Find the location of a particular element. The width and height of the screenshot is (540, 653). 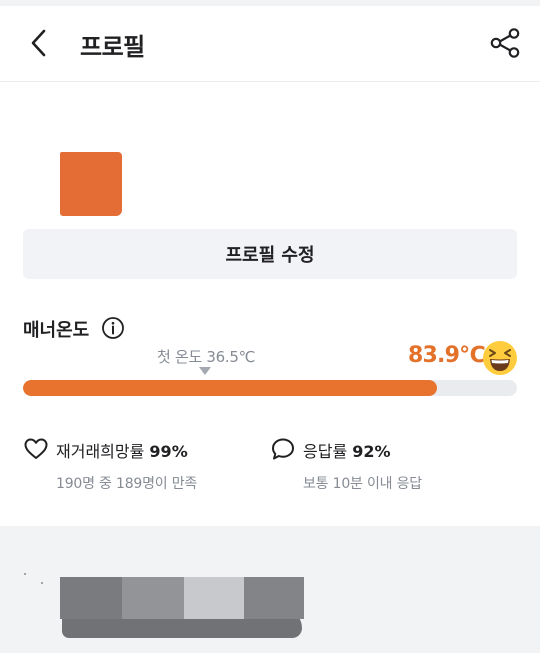

response-rate-title: 응답률 is located at coordinates (325, 451).